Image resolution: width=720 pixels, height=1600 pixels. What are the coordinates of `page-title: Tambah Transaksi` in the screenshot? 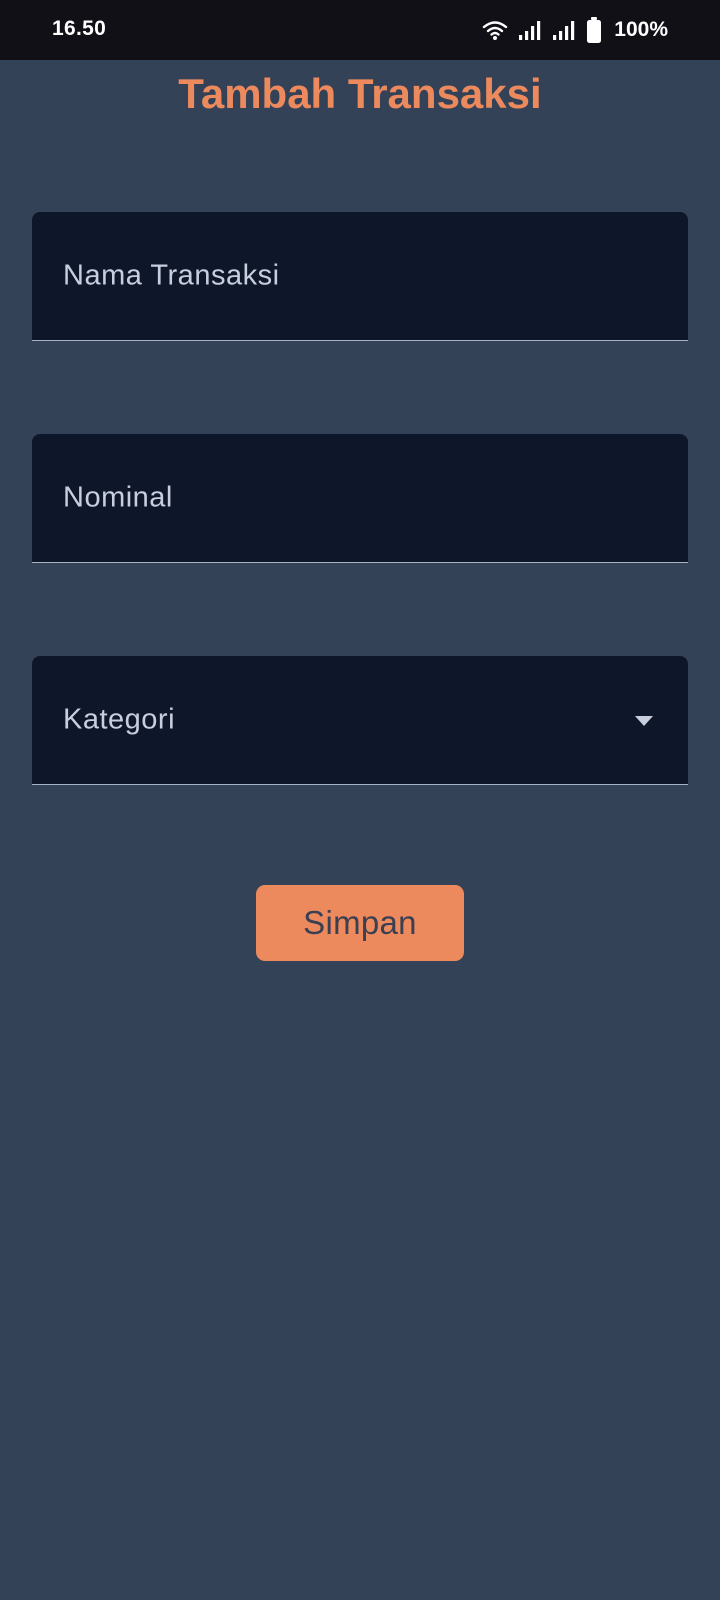 It's located at (360, 93).